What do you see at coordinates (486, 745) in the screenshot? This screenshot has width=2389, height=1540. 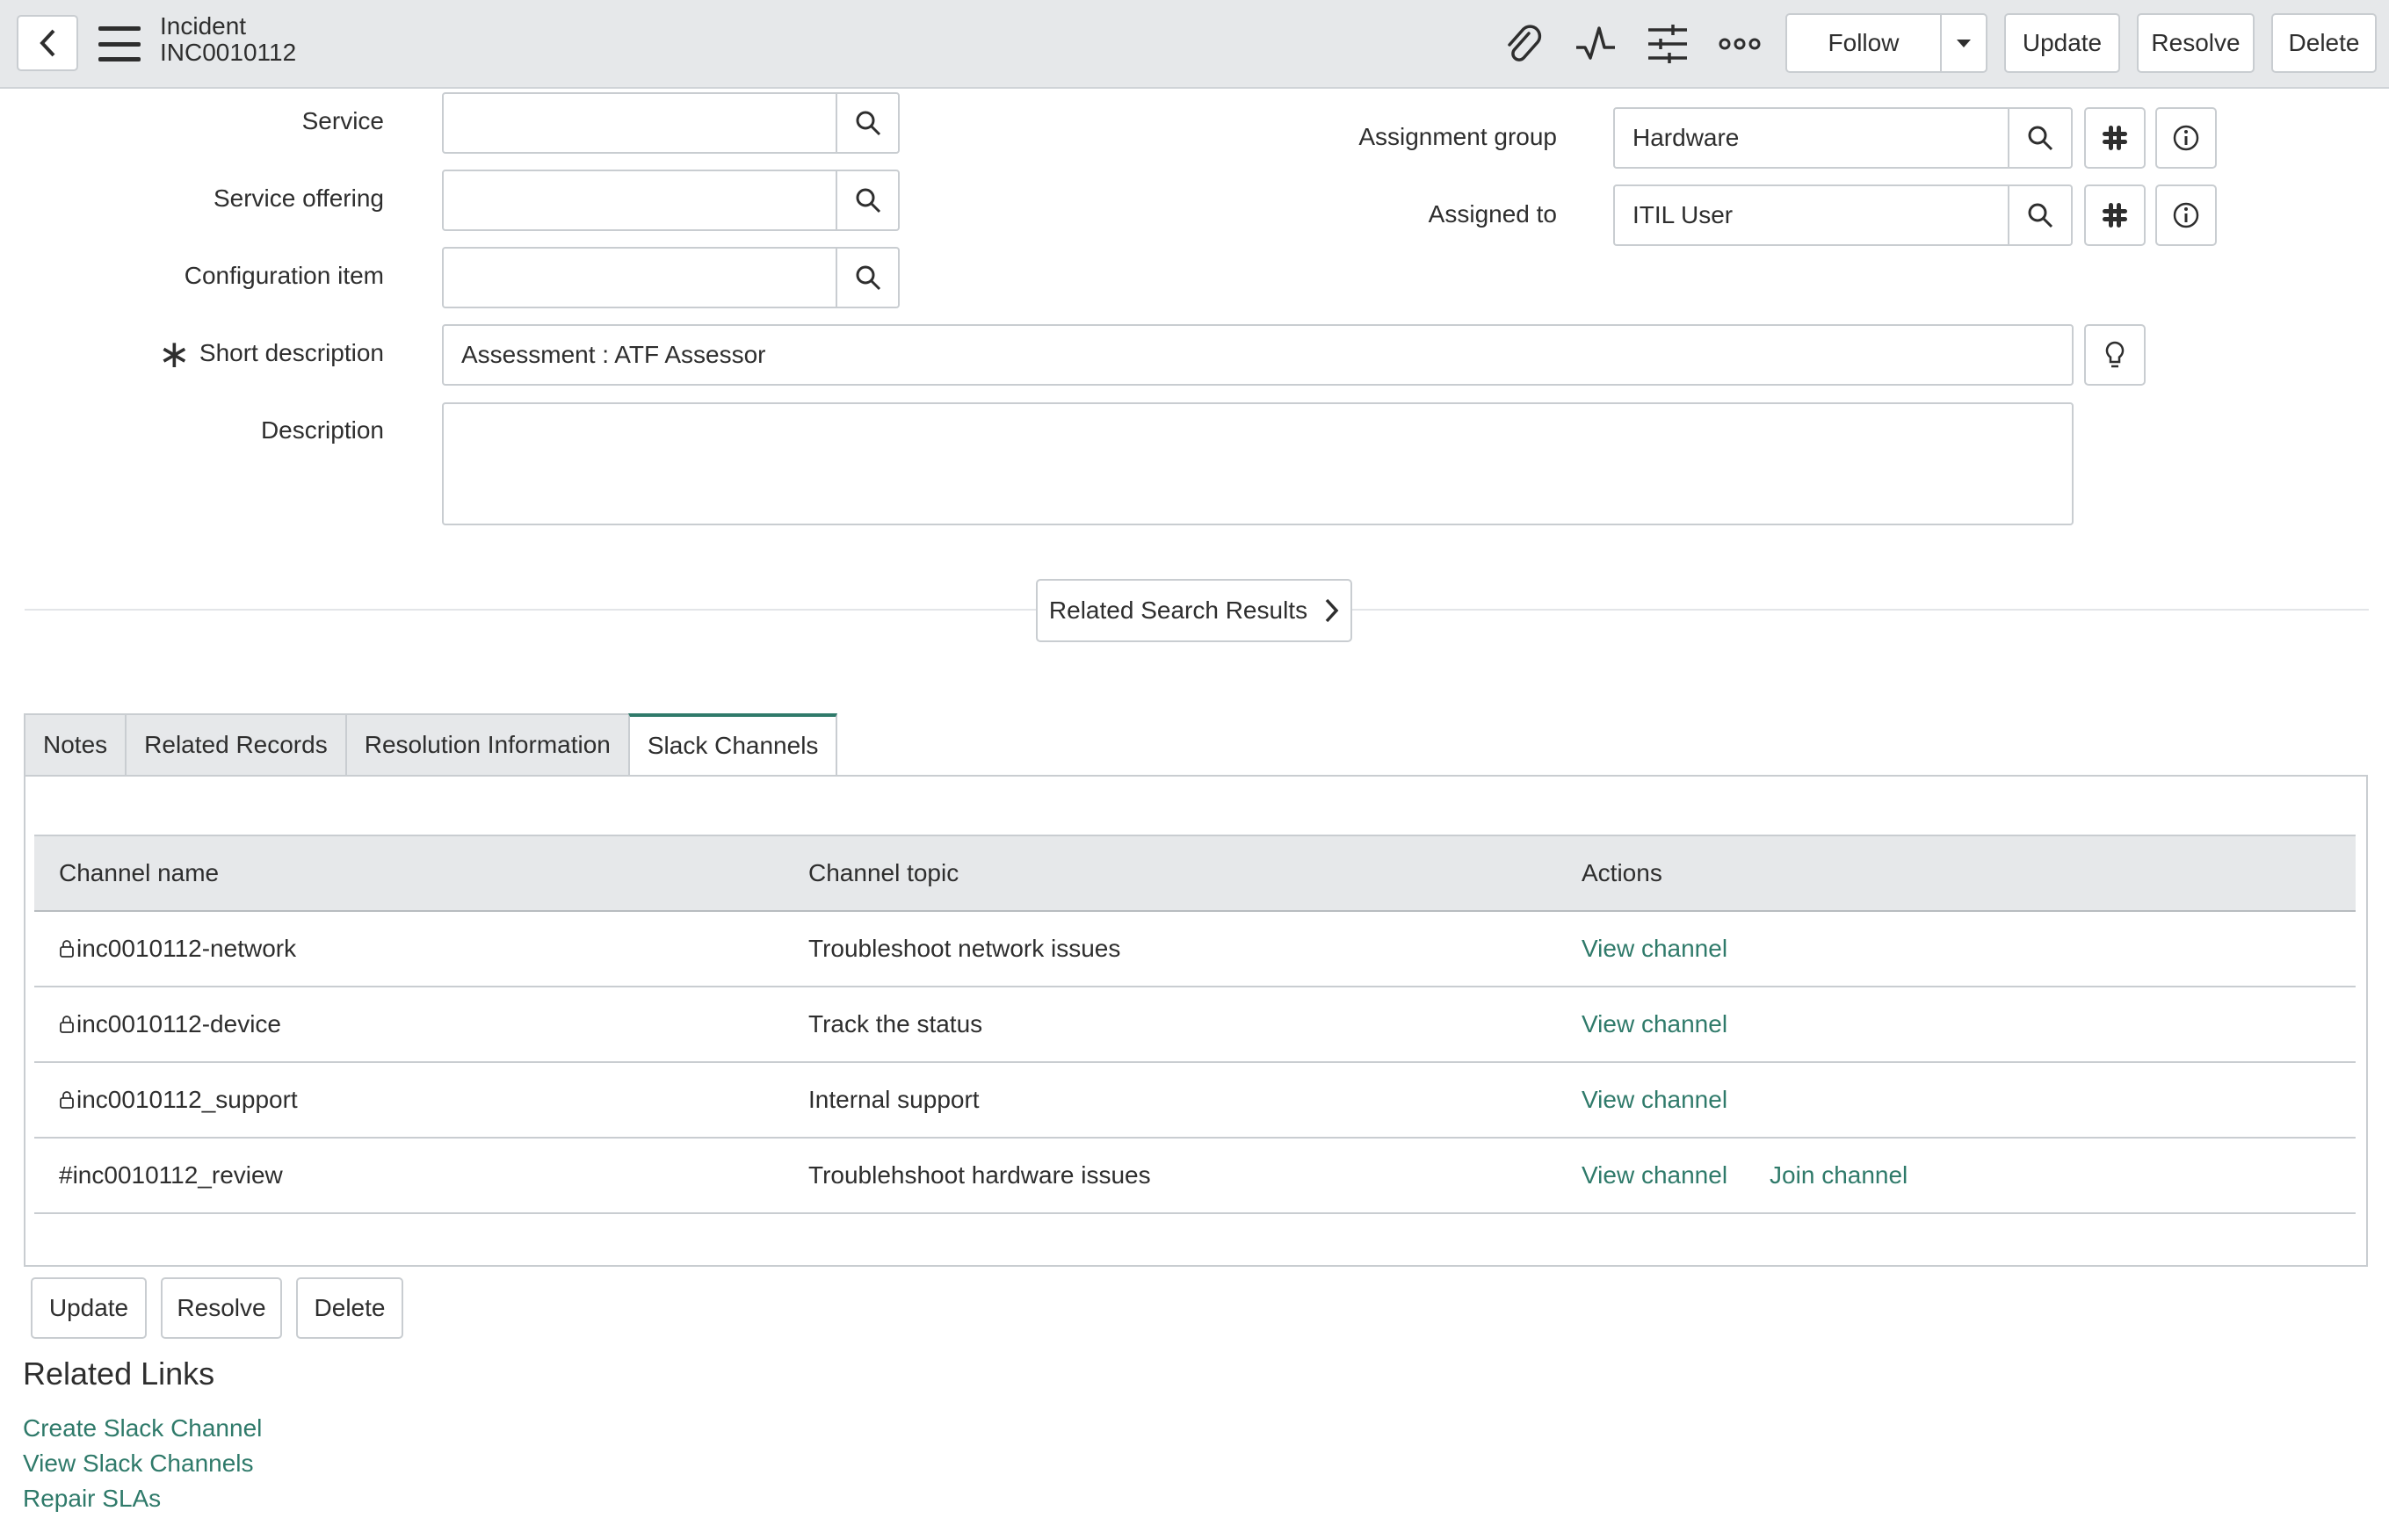 I see `tab-resolution-information: Resolution Information` at bounding box center [486, 745].